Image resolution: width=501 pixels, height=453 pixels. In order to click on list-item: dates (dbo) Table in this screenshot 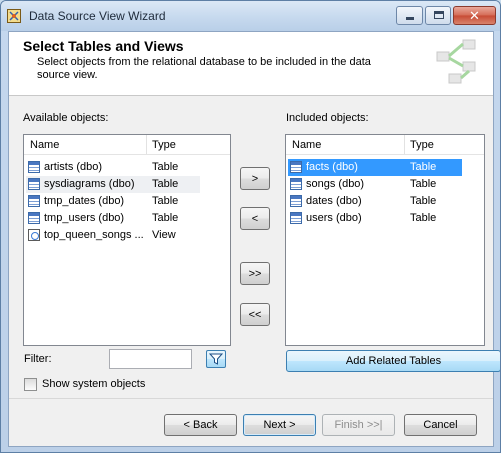, I will do `click(373, 201)`.